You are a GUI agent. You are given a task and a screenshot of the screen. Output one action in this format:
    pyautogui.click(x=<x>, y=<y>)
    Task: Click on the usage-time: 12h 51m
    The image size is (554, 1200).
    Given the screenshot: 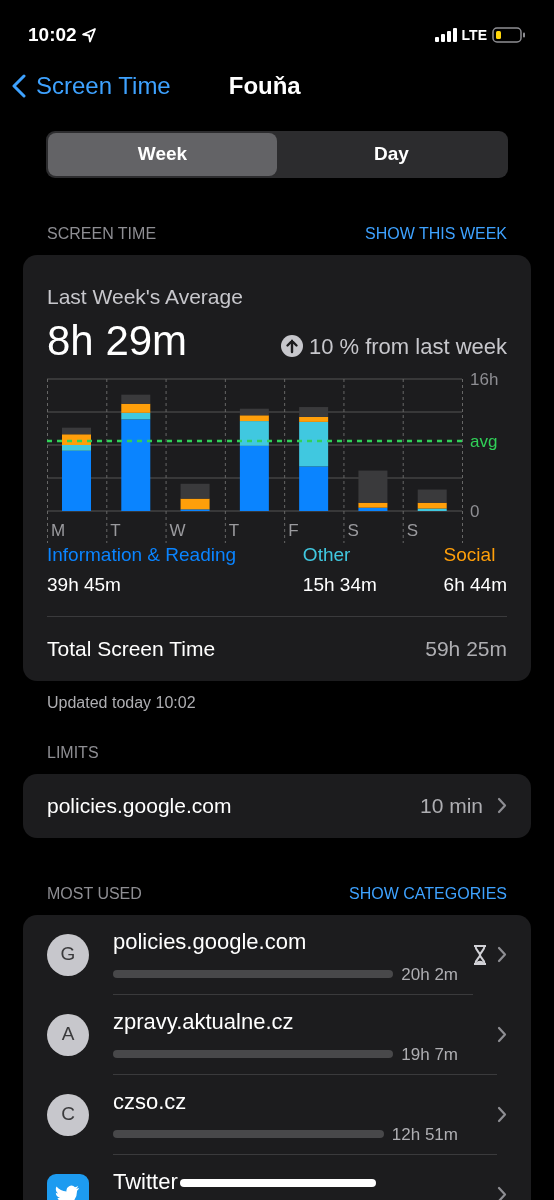 What is the action you would take?
    pyautogui.click(x=424, y=1134)
    